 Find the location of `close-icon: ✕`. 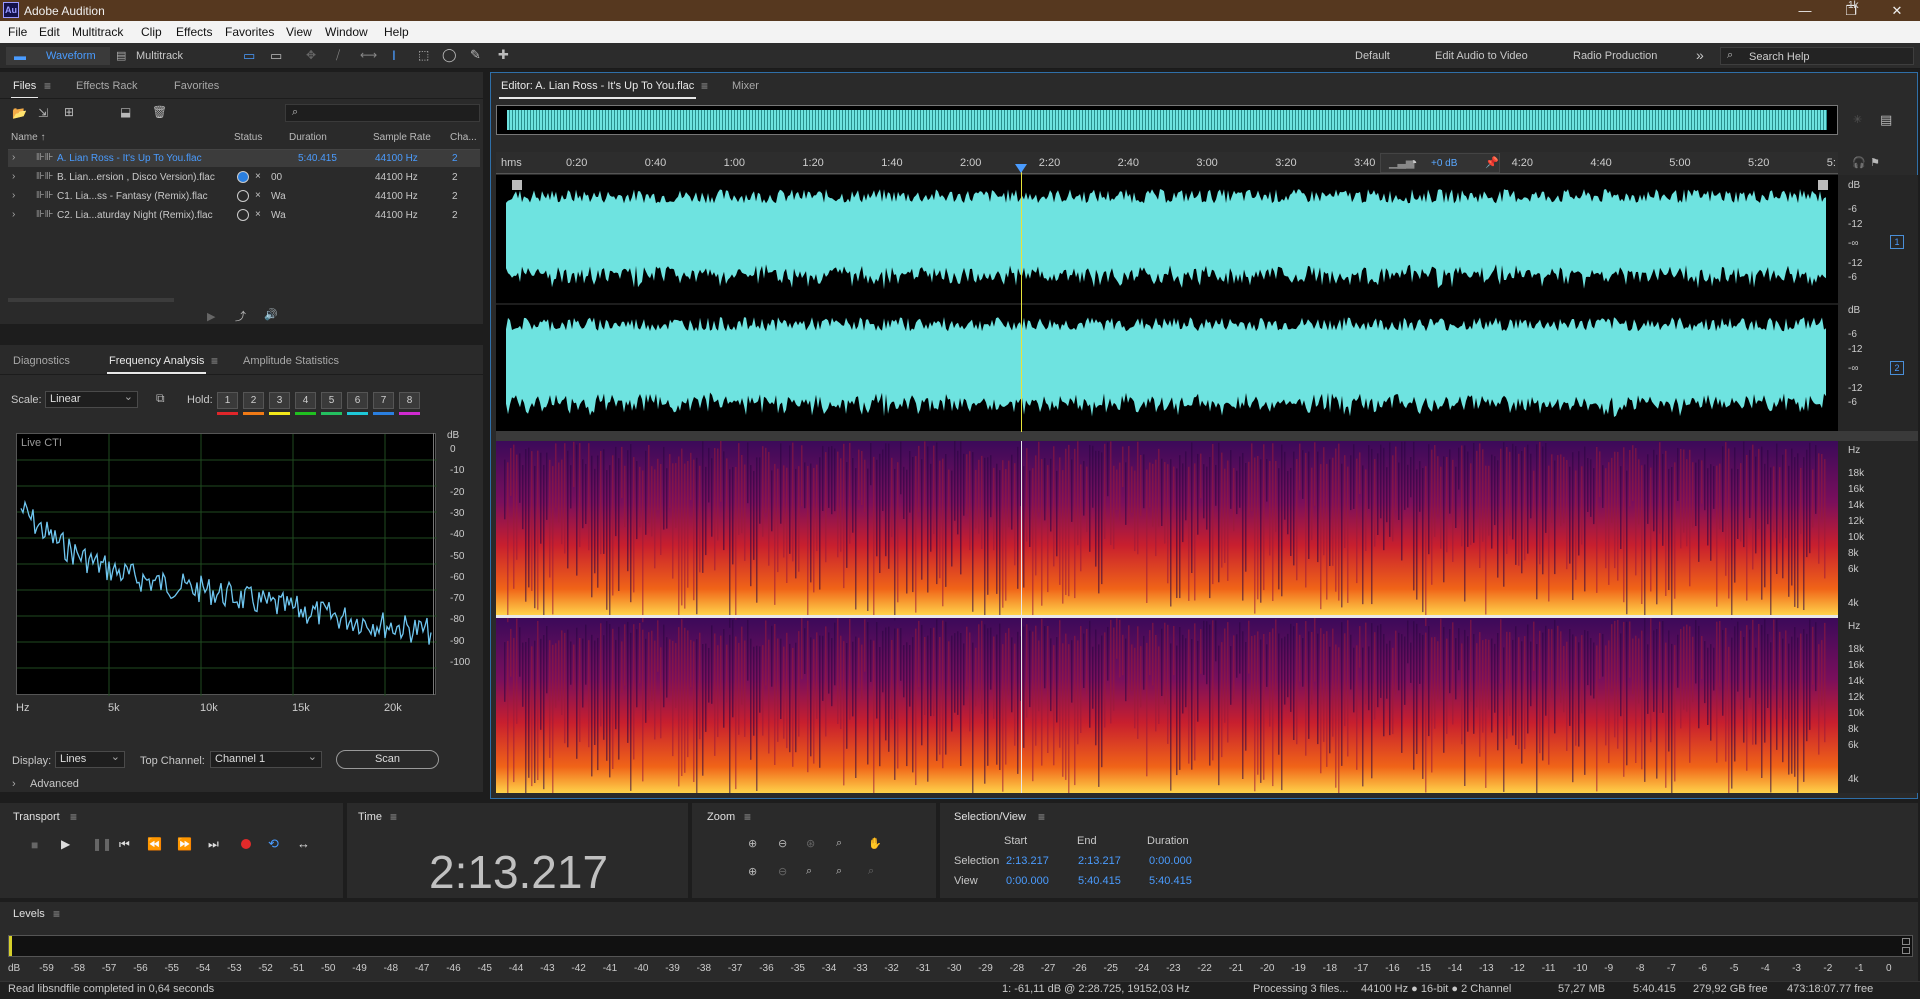

close-icon: ✕ is located at coordinates (1897, 10).